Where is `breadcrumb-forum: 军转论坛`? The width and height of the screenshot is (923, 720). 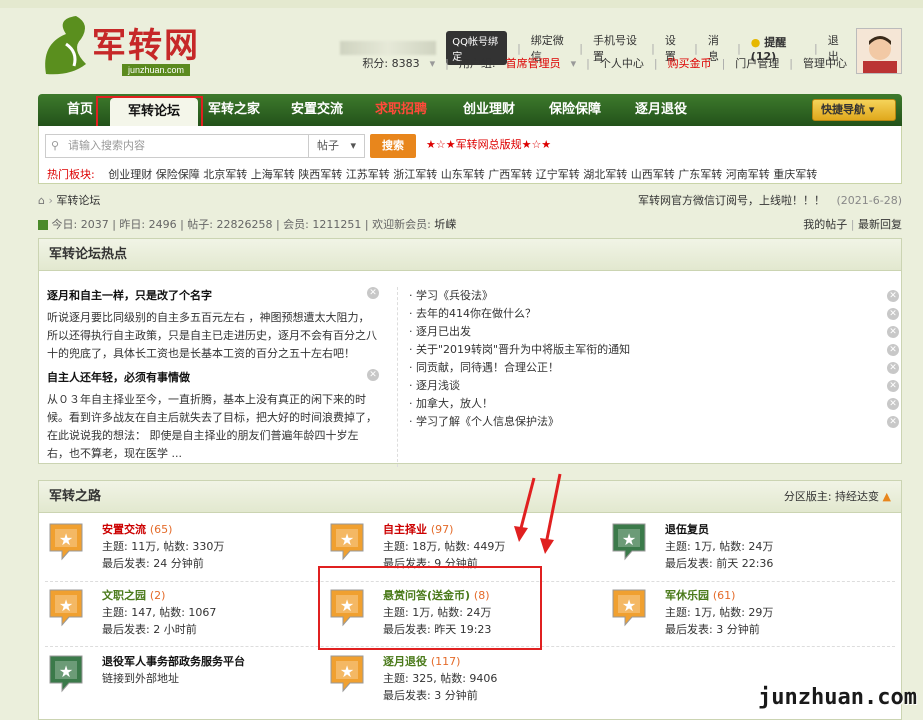 breadcrumb-forum: 军转论坛 is located at coordinates (78, 200).